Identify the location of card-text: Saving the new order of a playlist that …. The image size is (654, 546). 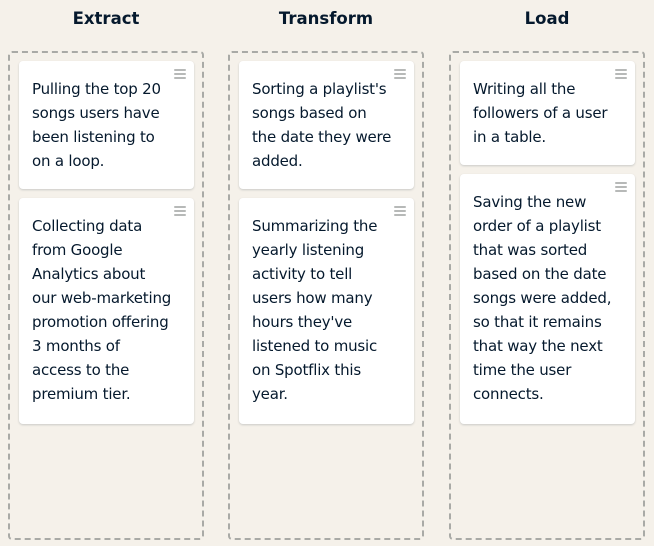
(542, 298).